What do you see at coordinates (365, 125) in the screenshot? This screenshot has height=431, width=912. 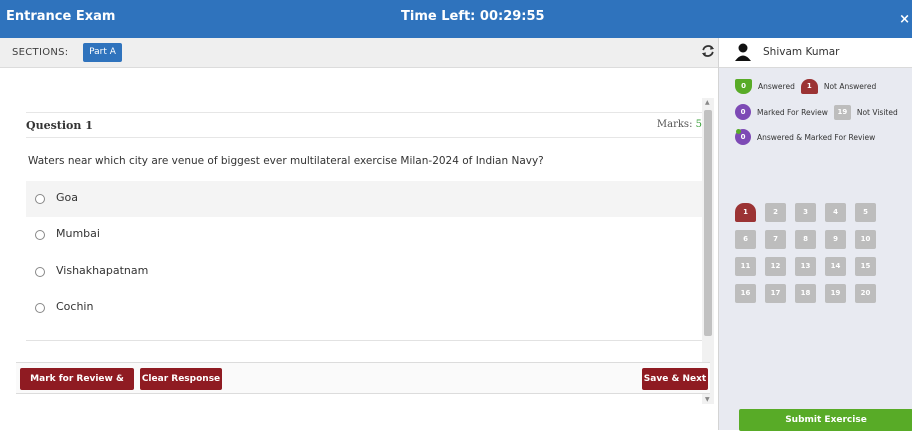 I see `question-header: Question 1 Marks: 5` at bounding box center [365, 125].